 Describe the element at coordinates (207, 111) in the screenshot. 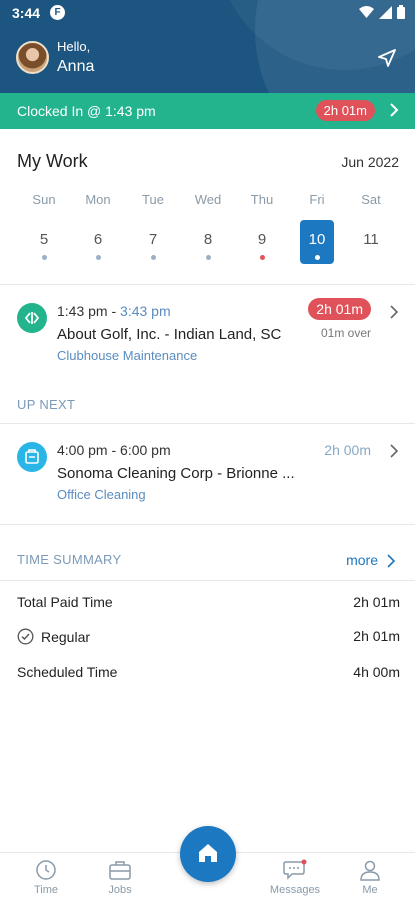

I see `clocked-in-bar: Clocked In @ 1:43 pm 2h 01m` at that location.